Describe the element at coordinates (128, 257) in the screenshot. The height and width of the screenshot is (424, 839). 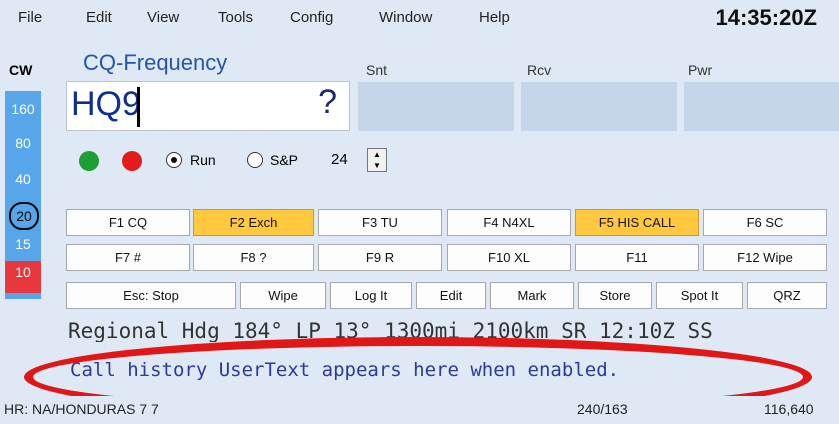
I see `f7-button: F7 #` at that location.